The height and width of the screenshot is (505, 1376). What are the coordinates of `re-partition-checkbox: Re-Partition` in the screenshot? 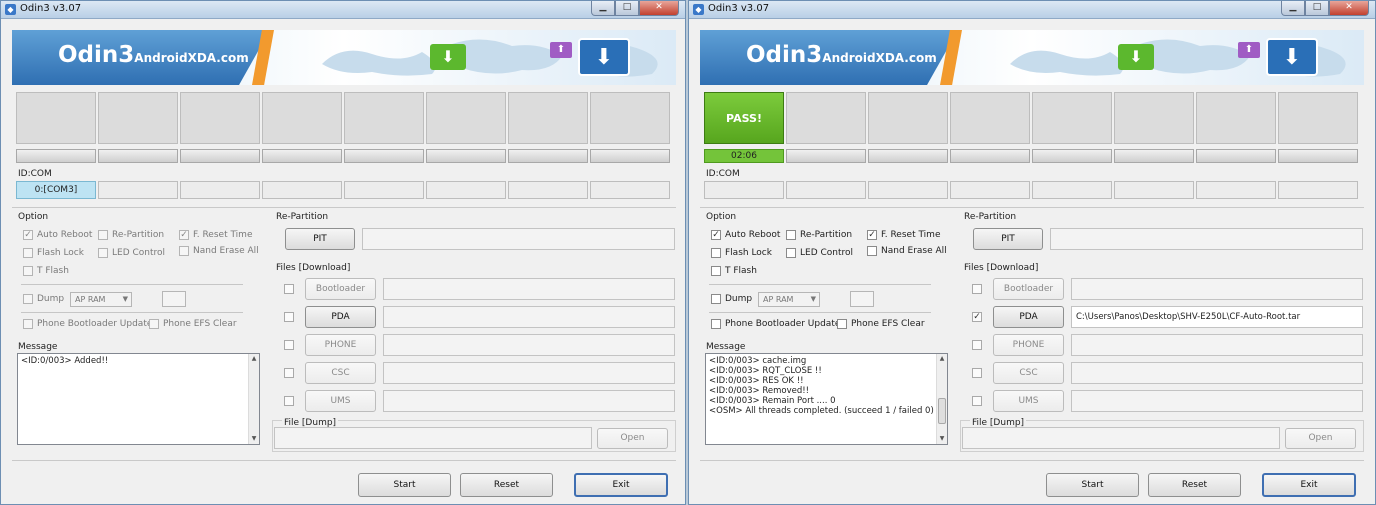 It's located at (819, 235).